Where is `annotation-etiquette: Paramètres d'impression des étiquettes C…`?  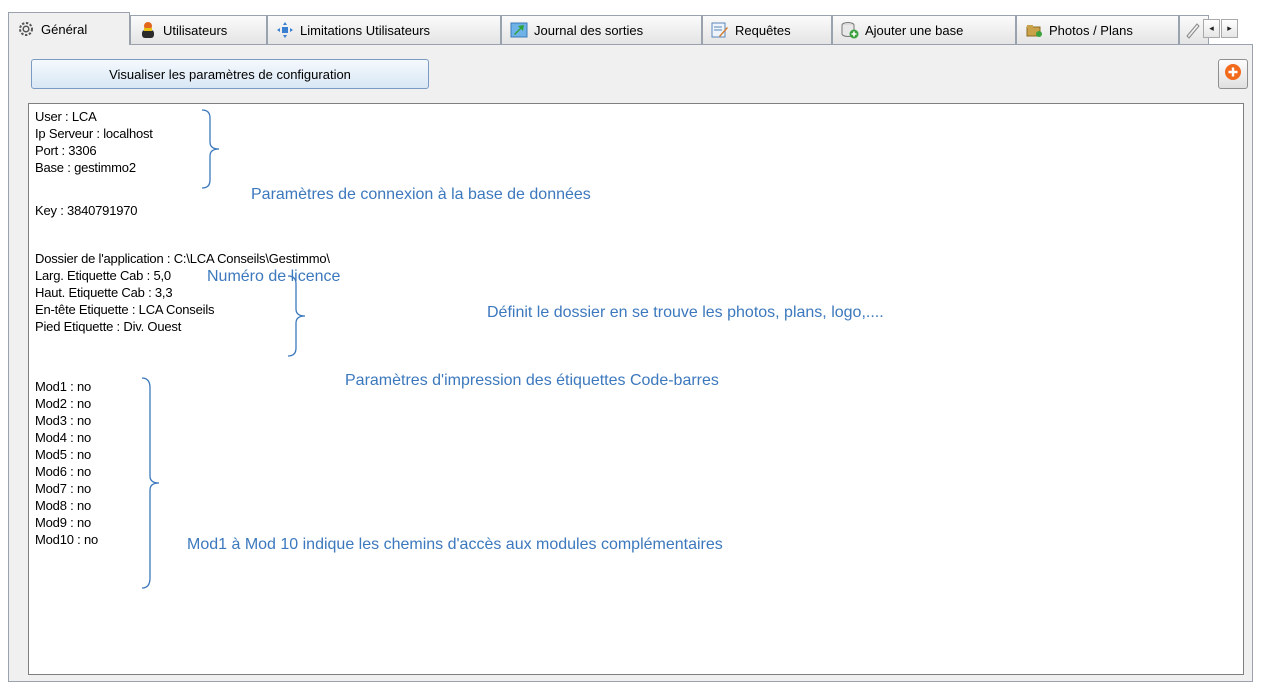
annotation-etiquette: Paramètres d'impression des étiquettes C… is located at coordinates (532, 380).